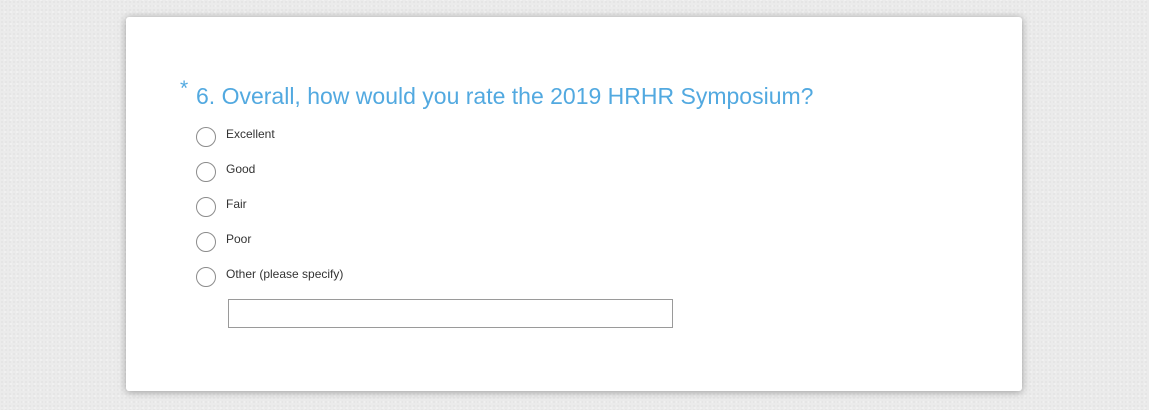 Image resolution: width=1149 pixels, height=410 pixels. Describe the element at coordinates (238, 239) in the screenshot. I see `option-label-poor: Poor` at that location.